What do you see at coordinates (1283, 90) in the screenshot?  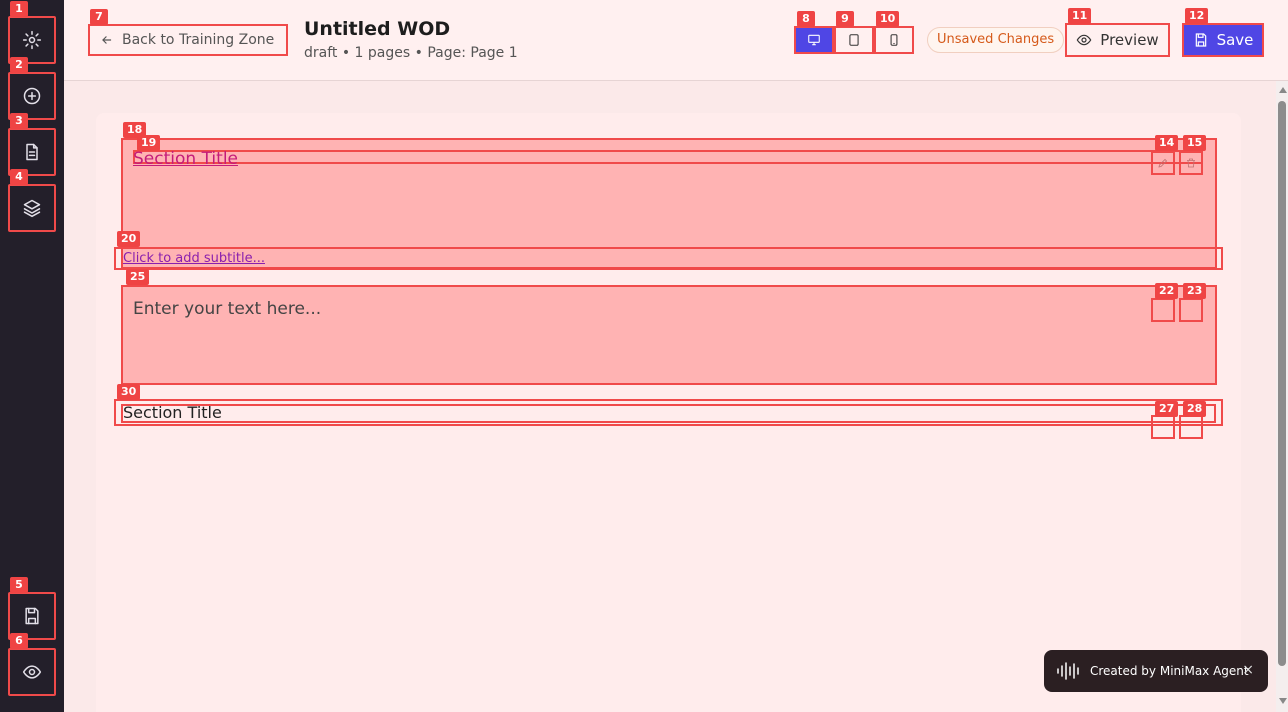 I see `scroll-up-arrow-icon` at bounding box center [1283, 90].